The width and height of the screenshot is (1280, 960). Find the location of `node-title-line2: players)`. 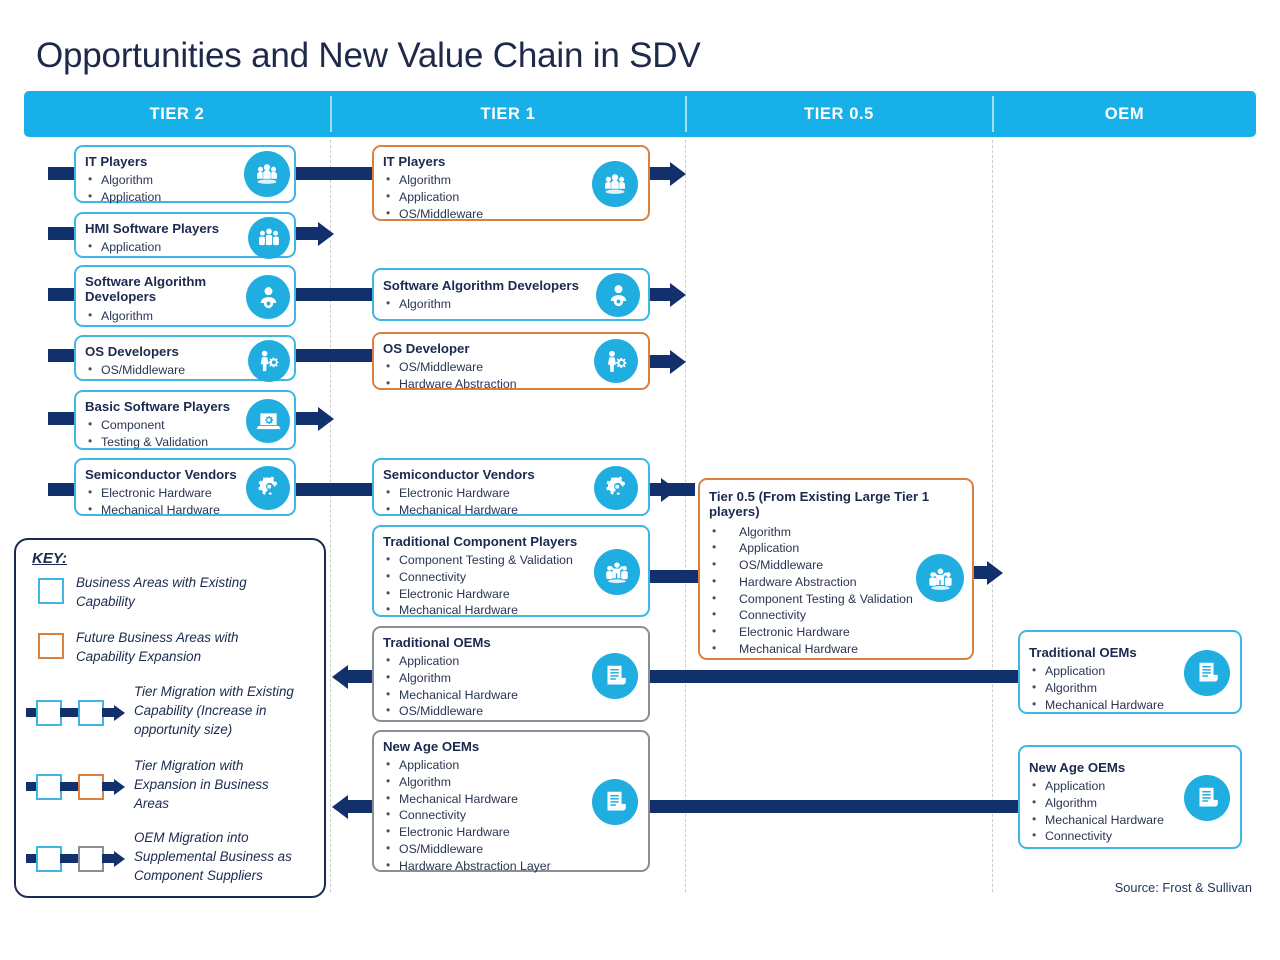

node-title-line2: players) is located at coordinates (734, 512).